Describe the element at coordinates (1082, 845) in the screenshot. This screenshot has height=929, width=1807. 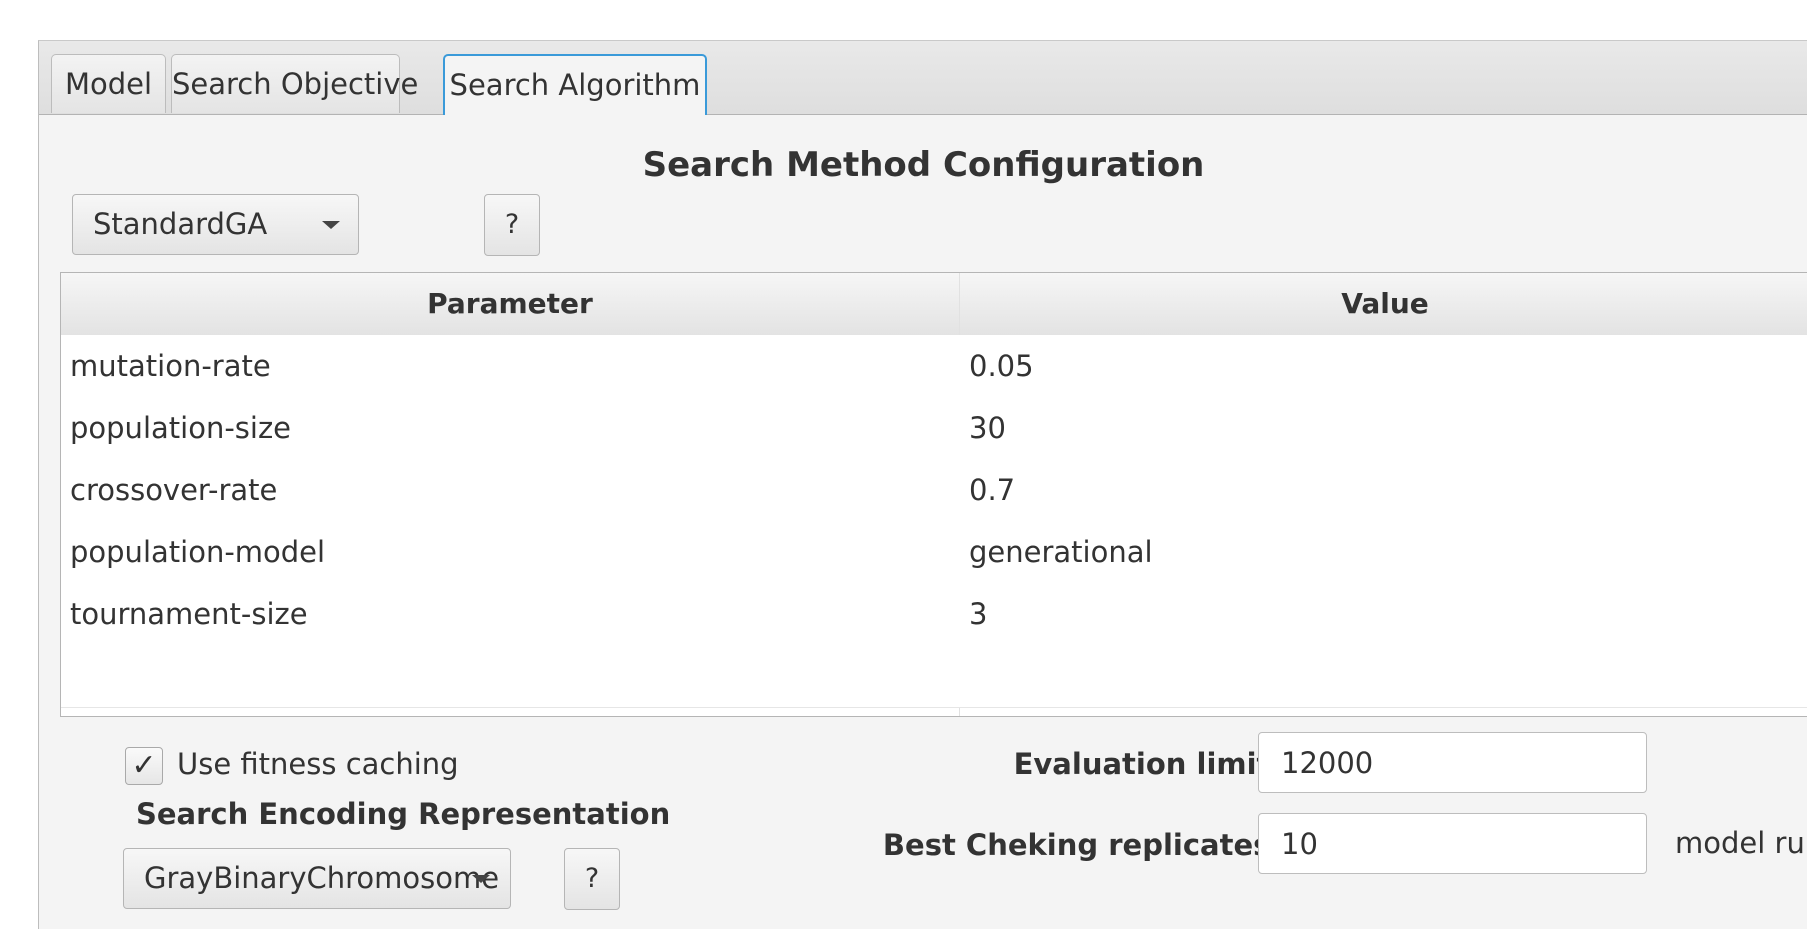
I see `best-checking-label: Best Cheking replicates:` at that location.